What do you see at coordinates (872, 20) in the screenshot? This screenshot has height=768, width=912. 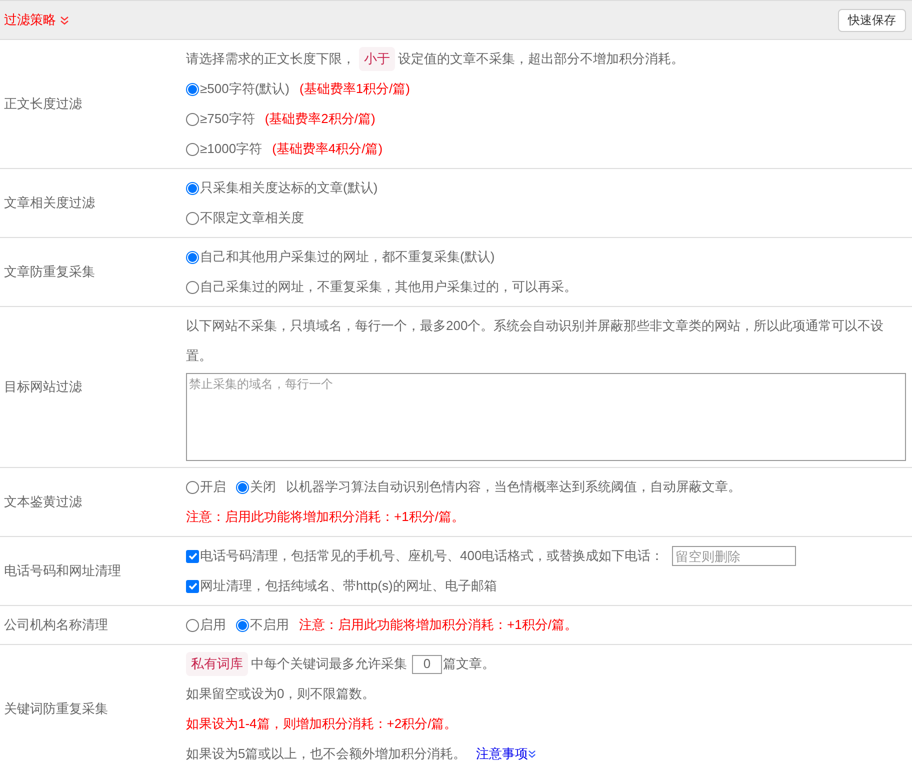 I see `quick-save-button: 快速保存` at bounding box center [872, 20].